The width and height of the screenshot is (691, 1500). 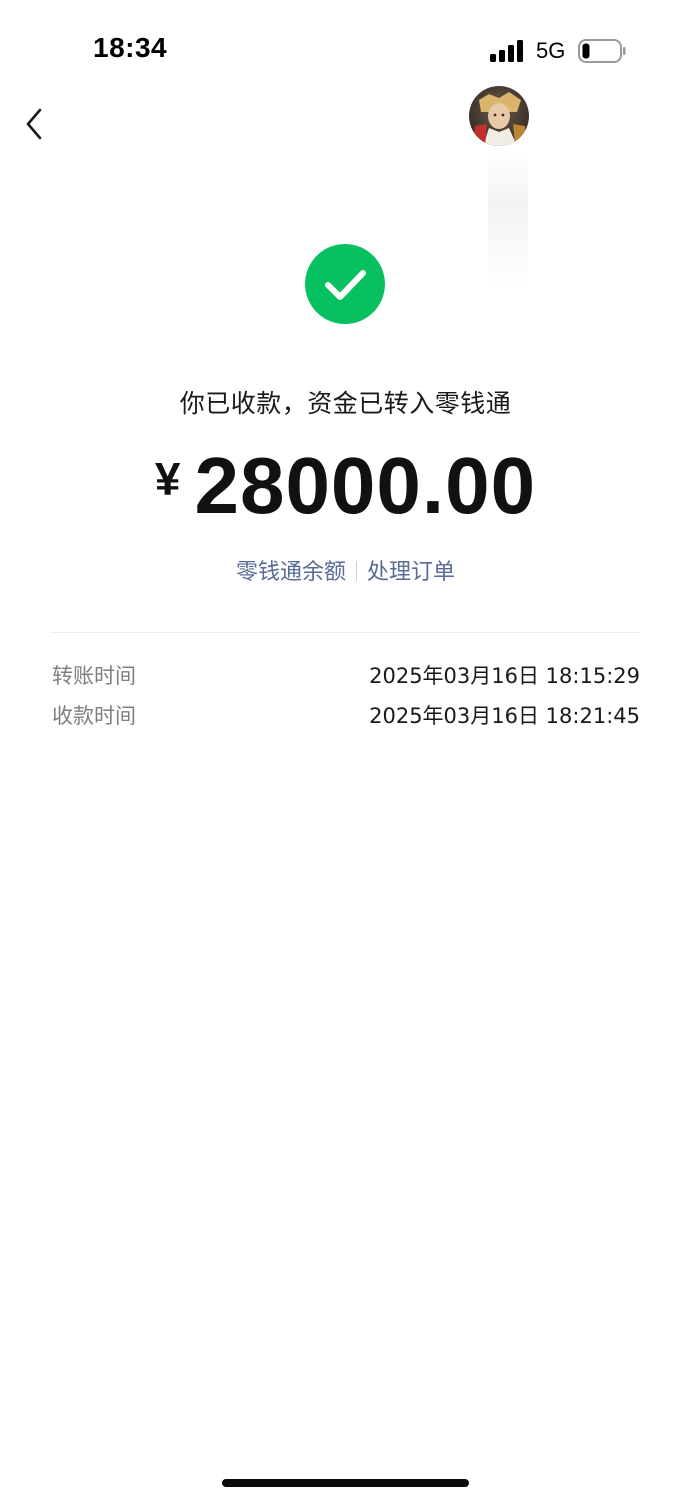 What do you see at coordinates (345, 284) in the screenshot?
I see `check-circle-icon` at bounding box center [345, 284].